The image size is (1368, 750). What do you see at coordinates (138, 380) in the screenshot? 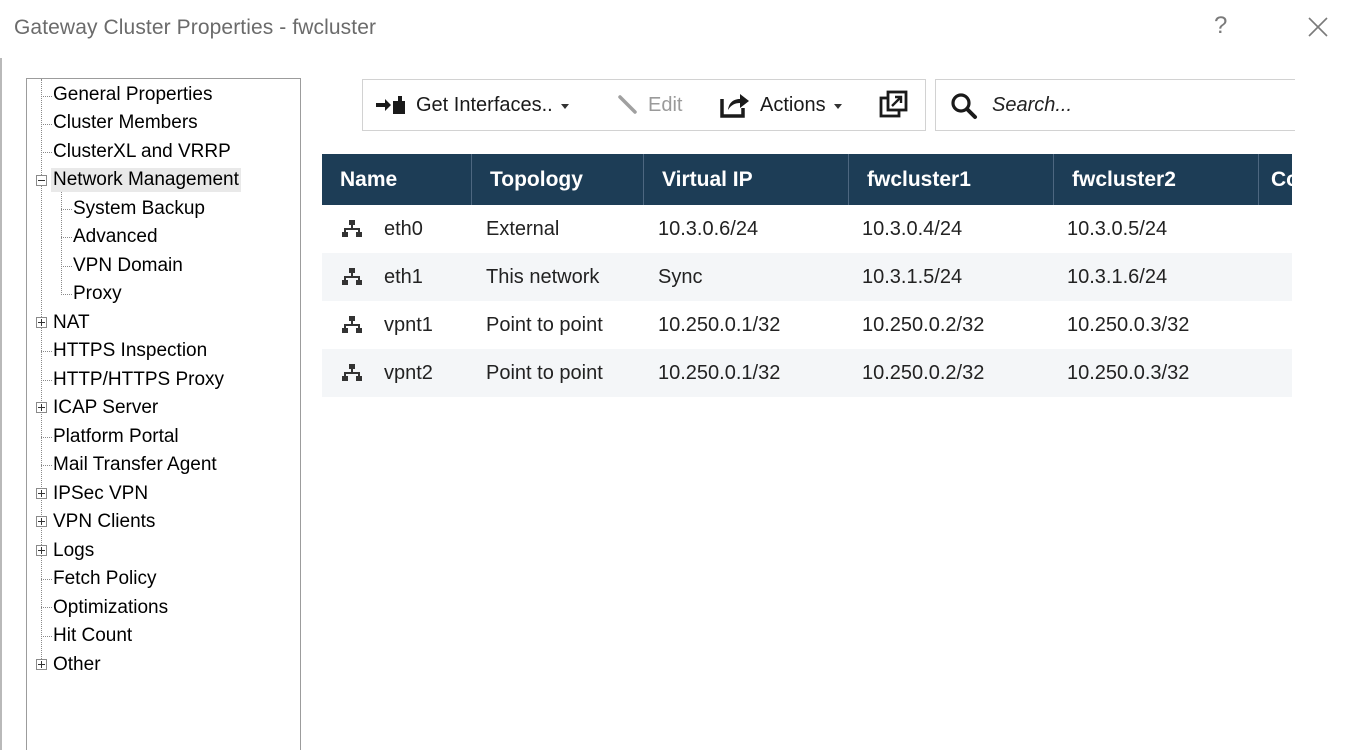
I see `tree-item-http-https-proxy: HTTP/HTTPS Proxy` at bounding box center [138, 380].